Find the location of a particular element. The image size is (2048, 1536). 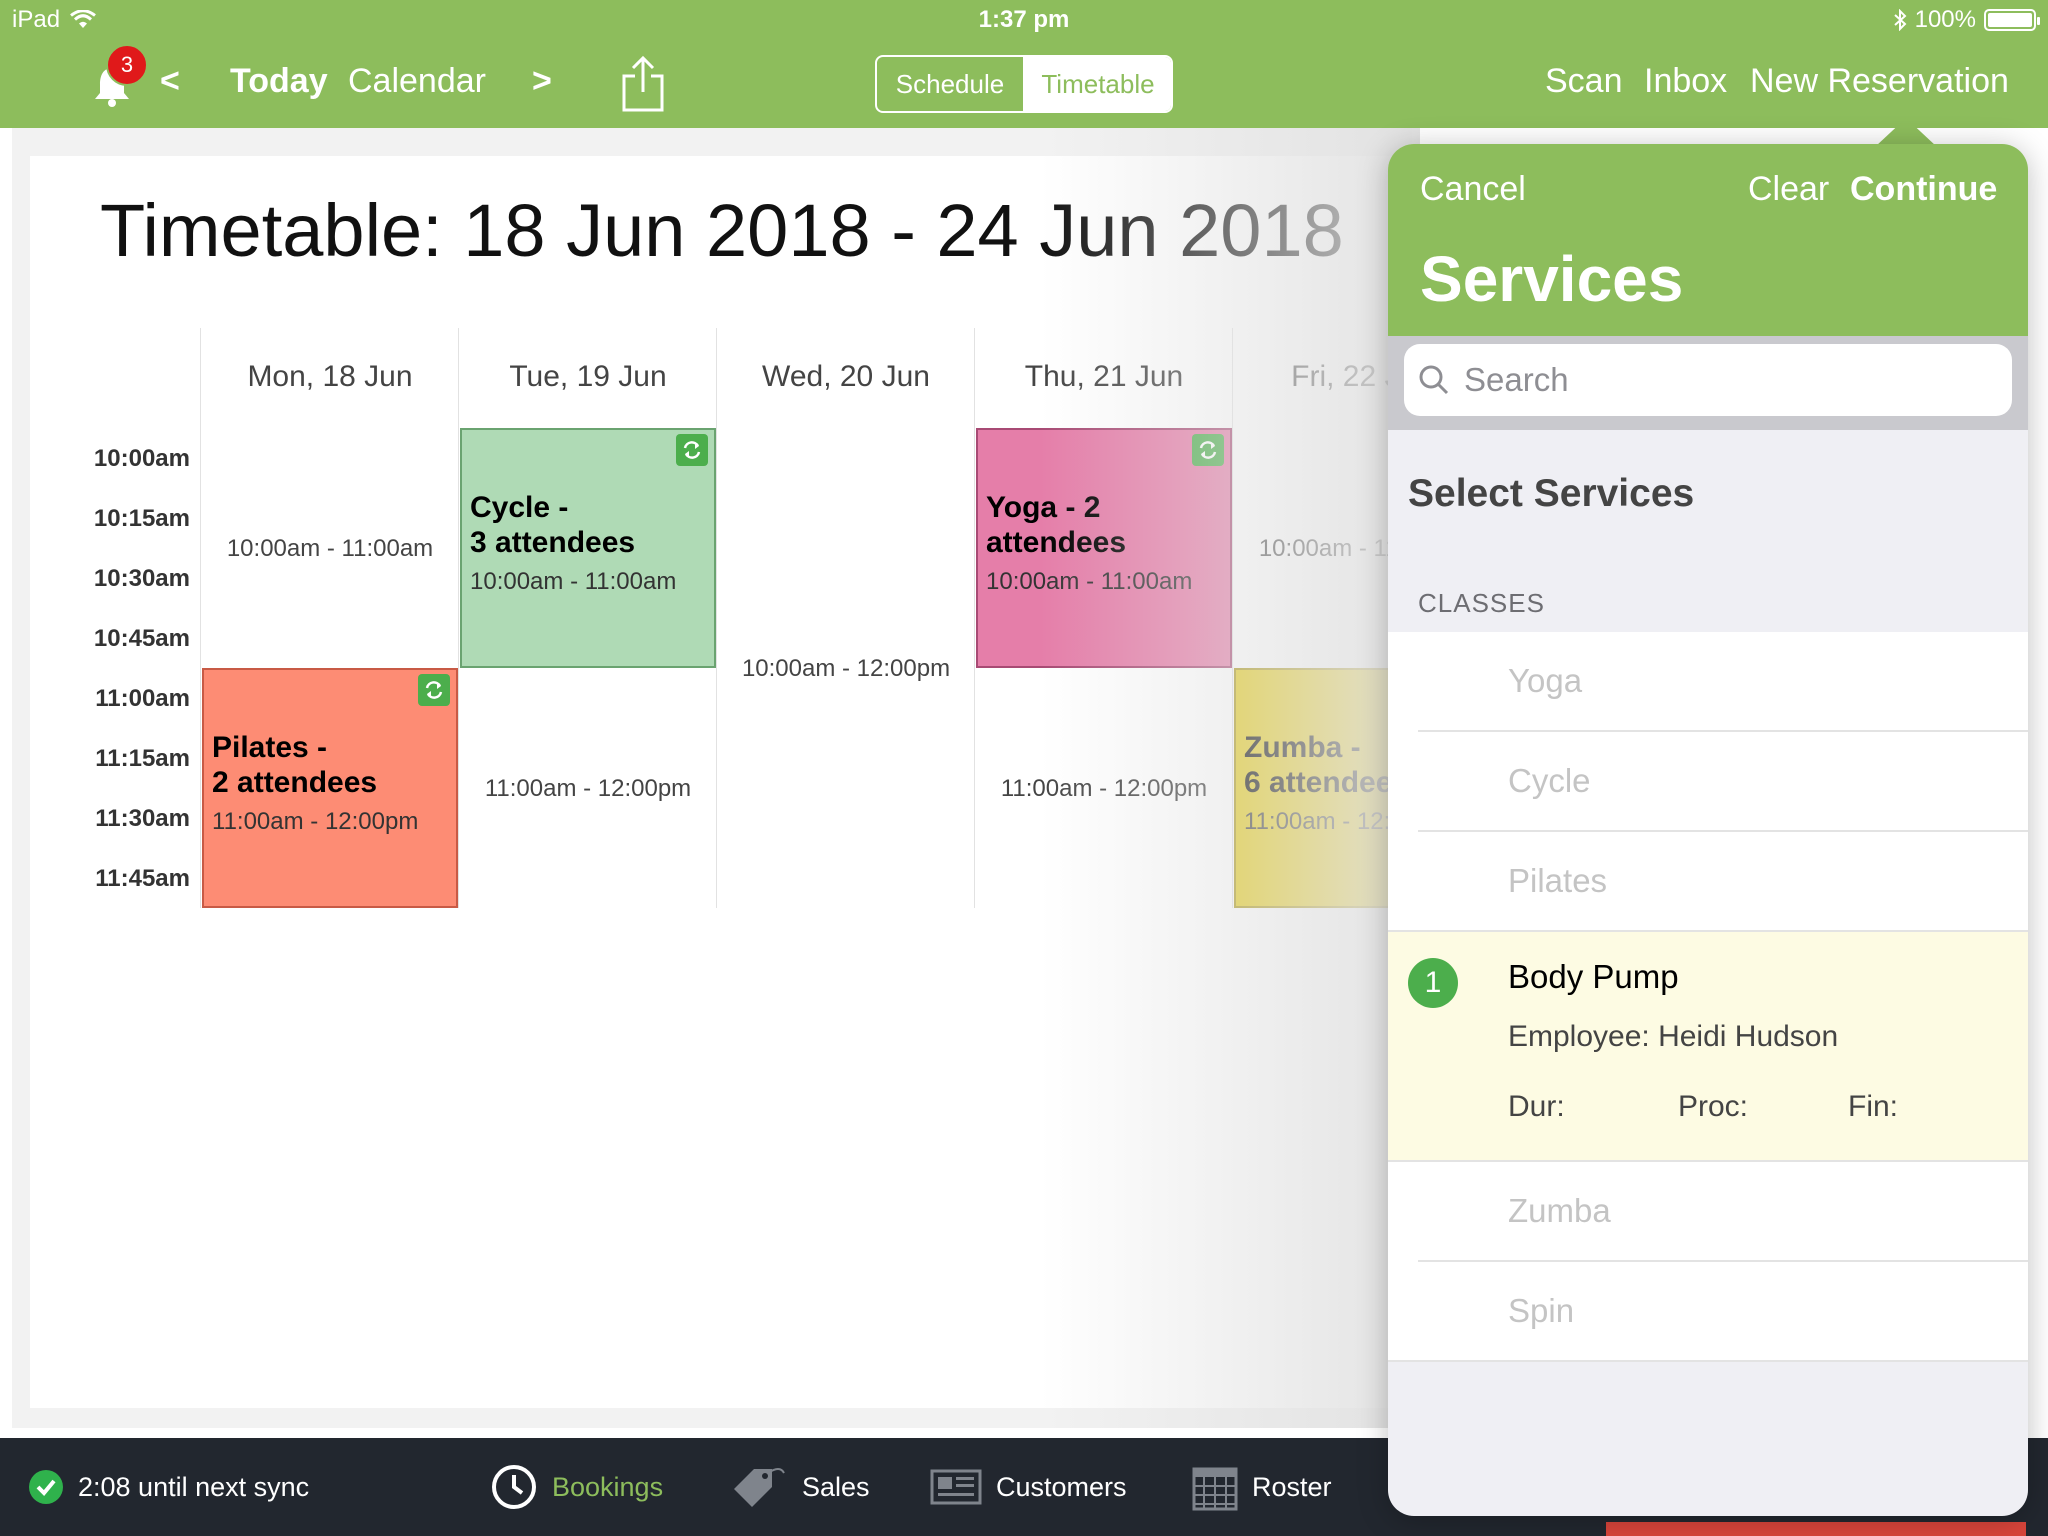

service-label: Body Pump is located at coordinates (1593, 976).